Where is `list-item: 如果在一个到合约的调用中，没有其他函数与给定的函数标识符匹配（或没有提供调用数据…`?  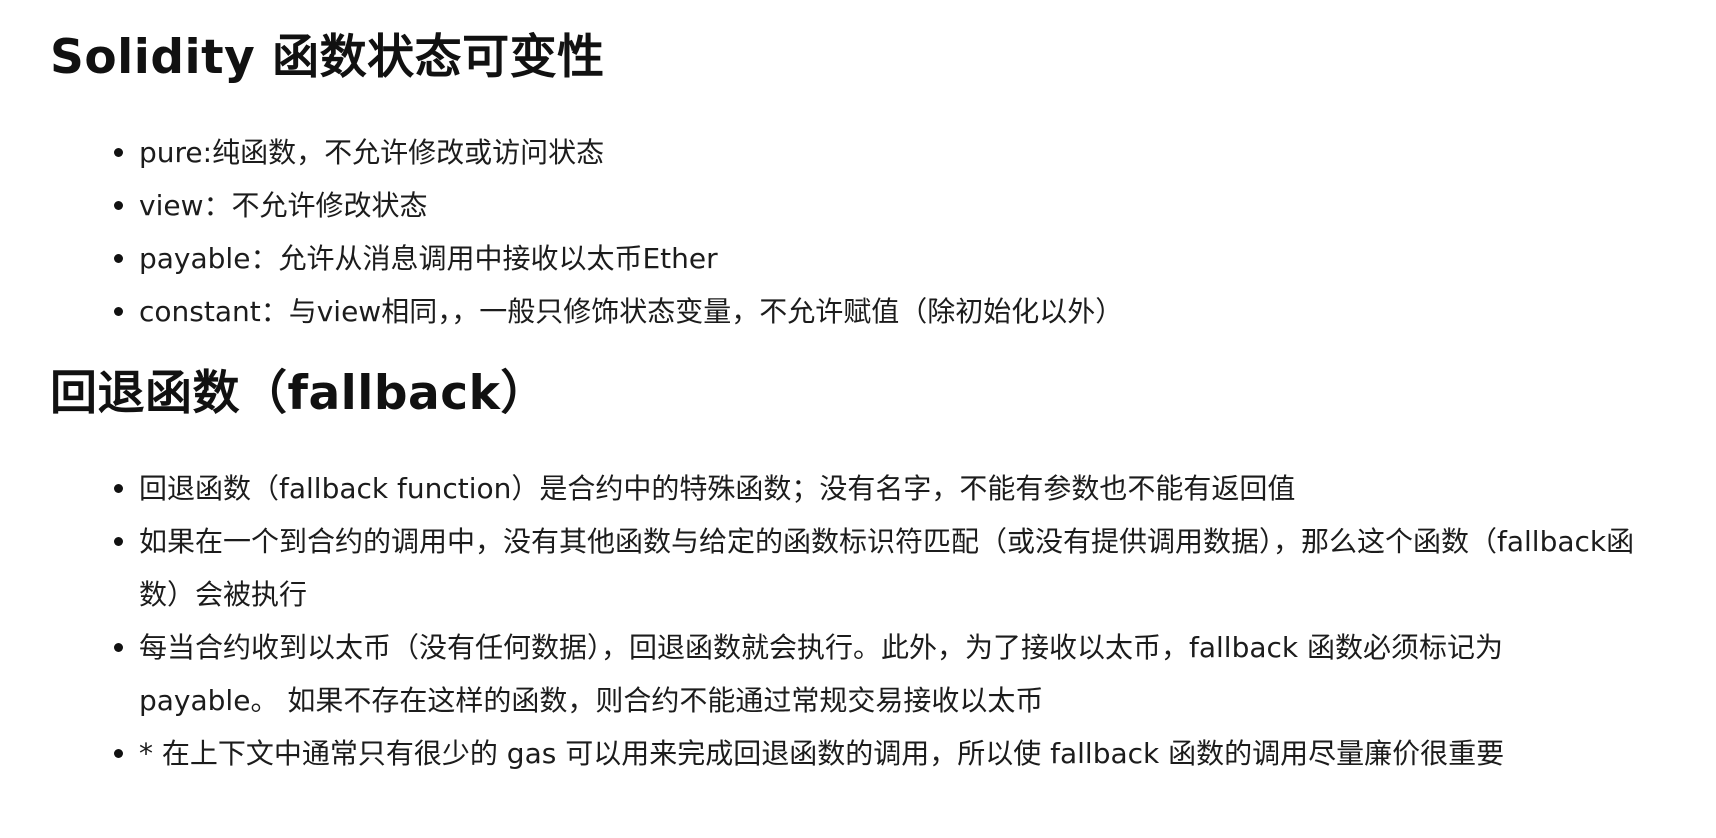 list-item: 如果在一个到合约的调用中，没有其他函数与给定的函数标识符匹配（或没有提供调用数据… is located at coordinates (895, 568).